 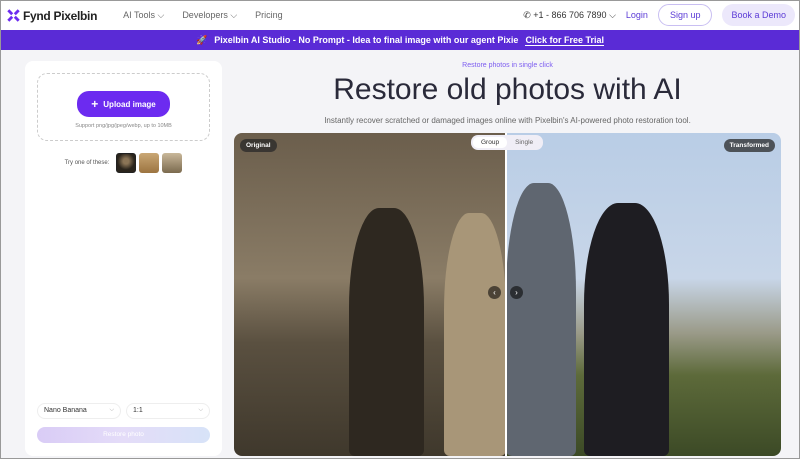 I want to click on aspect-ratio-select: 1:1 ⌵, so click(x=168, y=411).